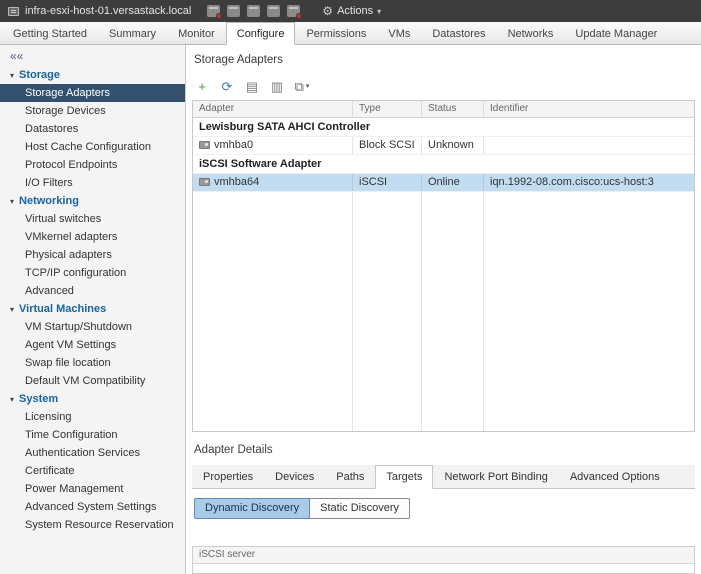 The height and width of the screenshot is (574, 701). Describe the element at coordinates (589, 182) in the screenshot. I see `cell-identifier: iqn.1992-08.com.cisco:ucs-host:3` at that location.